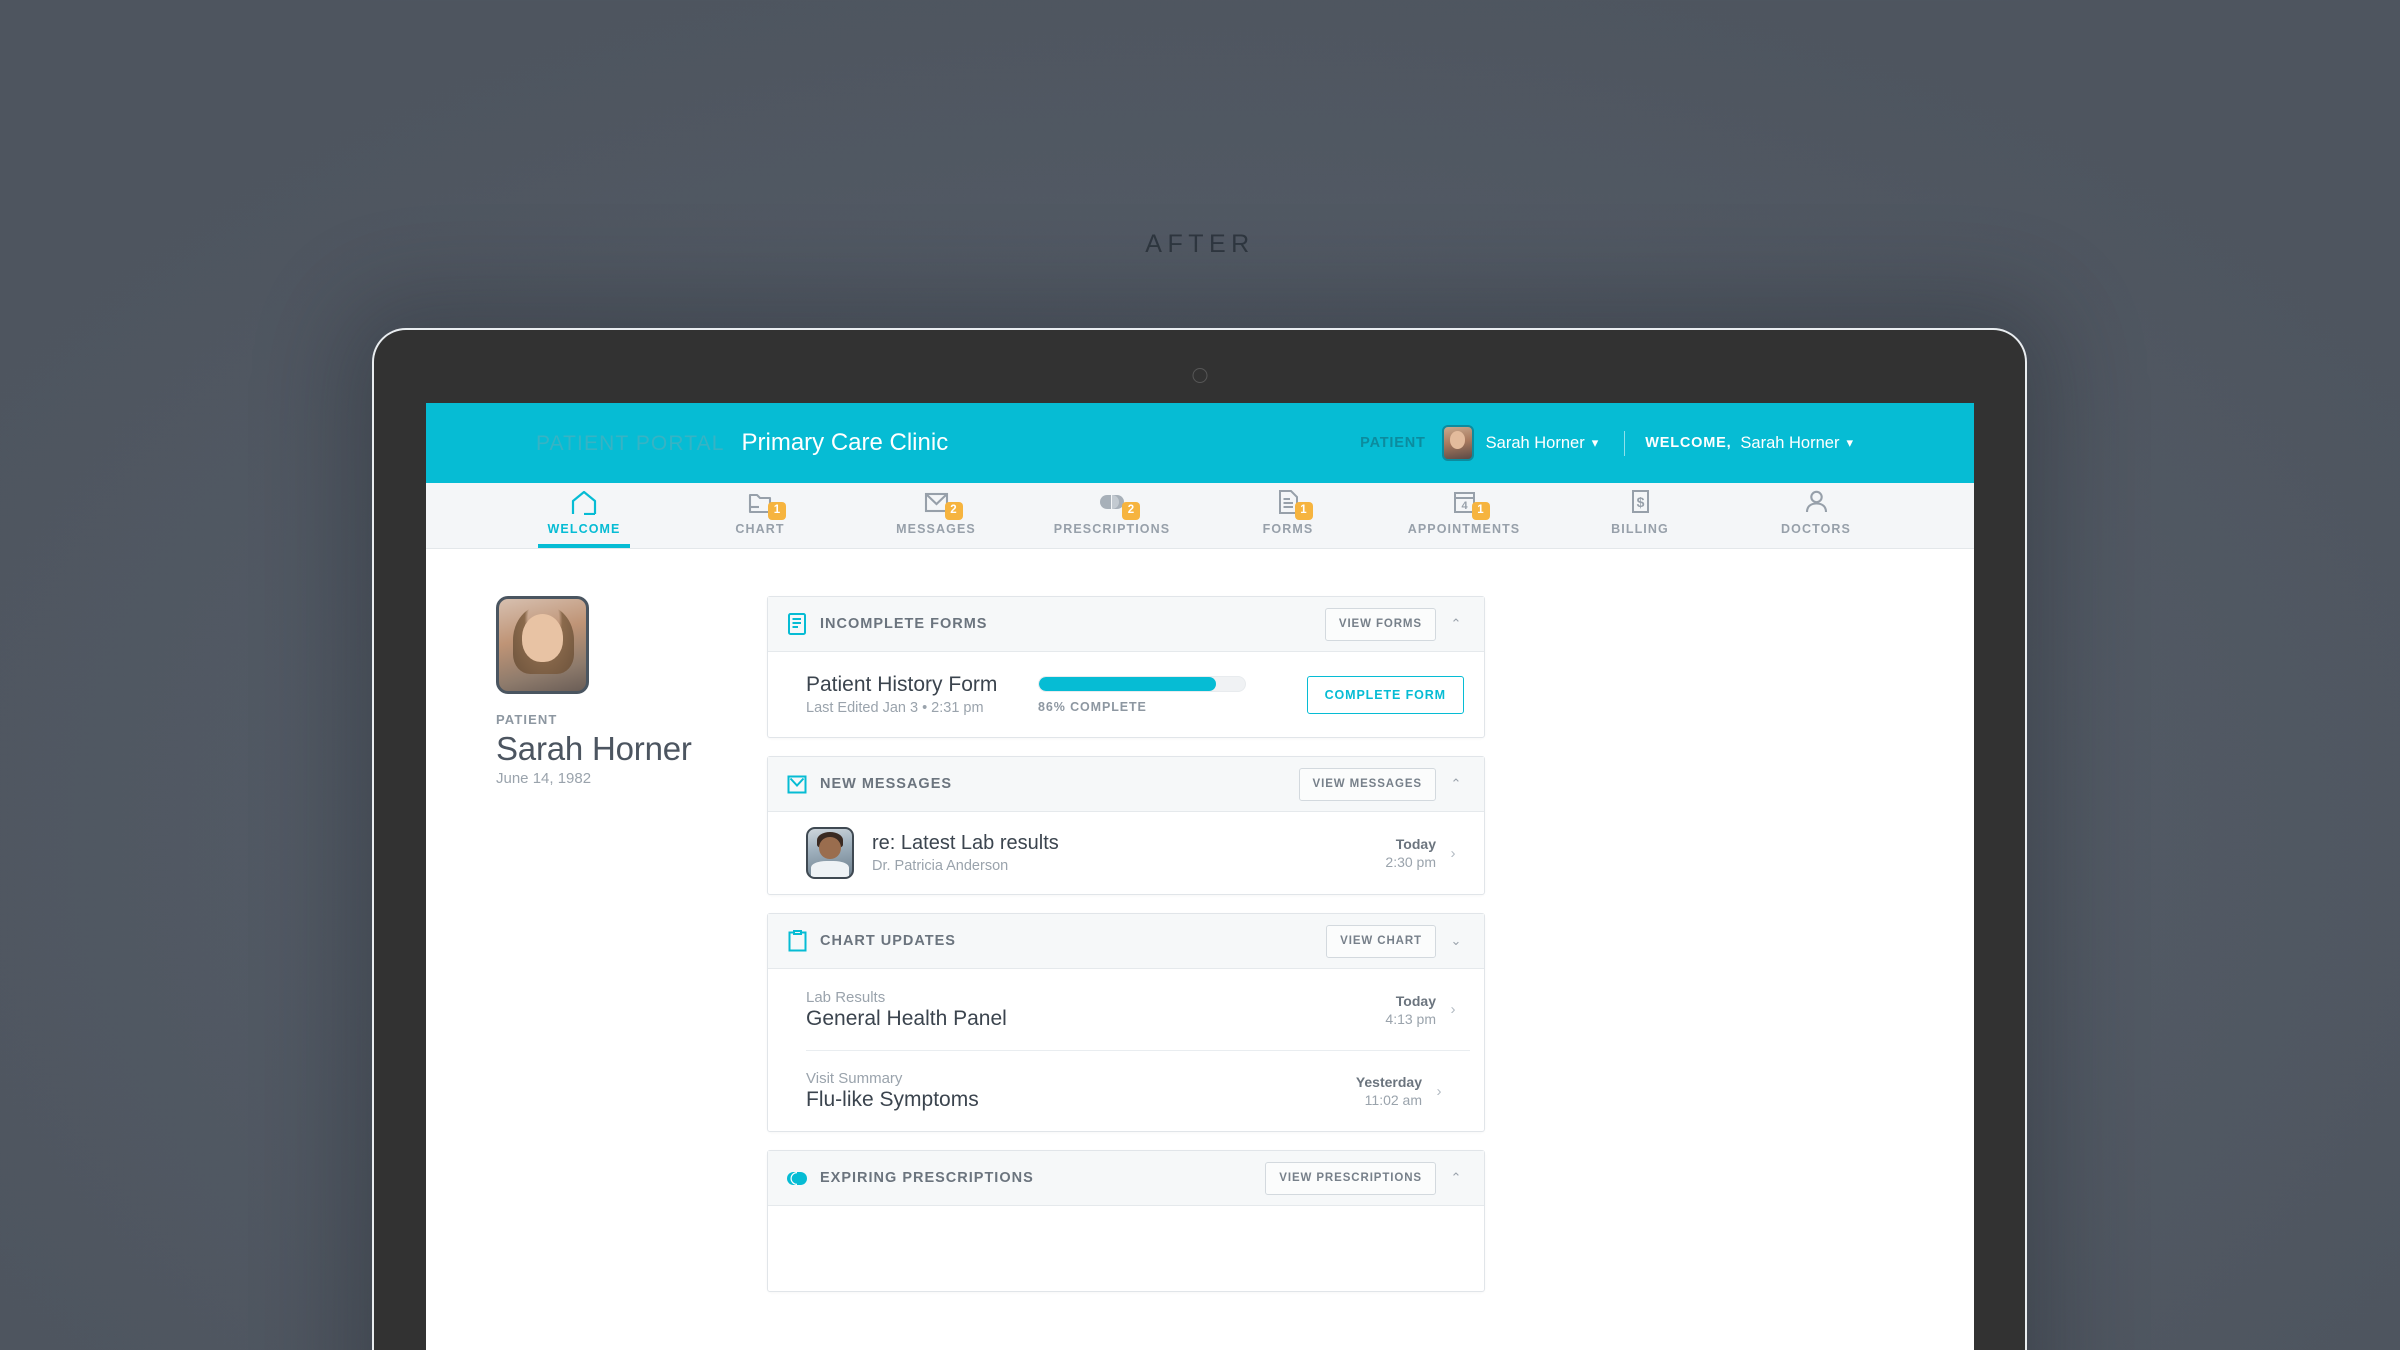  What do you see at coordinates (888, 941) in the screenshot?
I see `card-title-chart-updates: CHART UPDATES` at bounding box center [888, 941].